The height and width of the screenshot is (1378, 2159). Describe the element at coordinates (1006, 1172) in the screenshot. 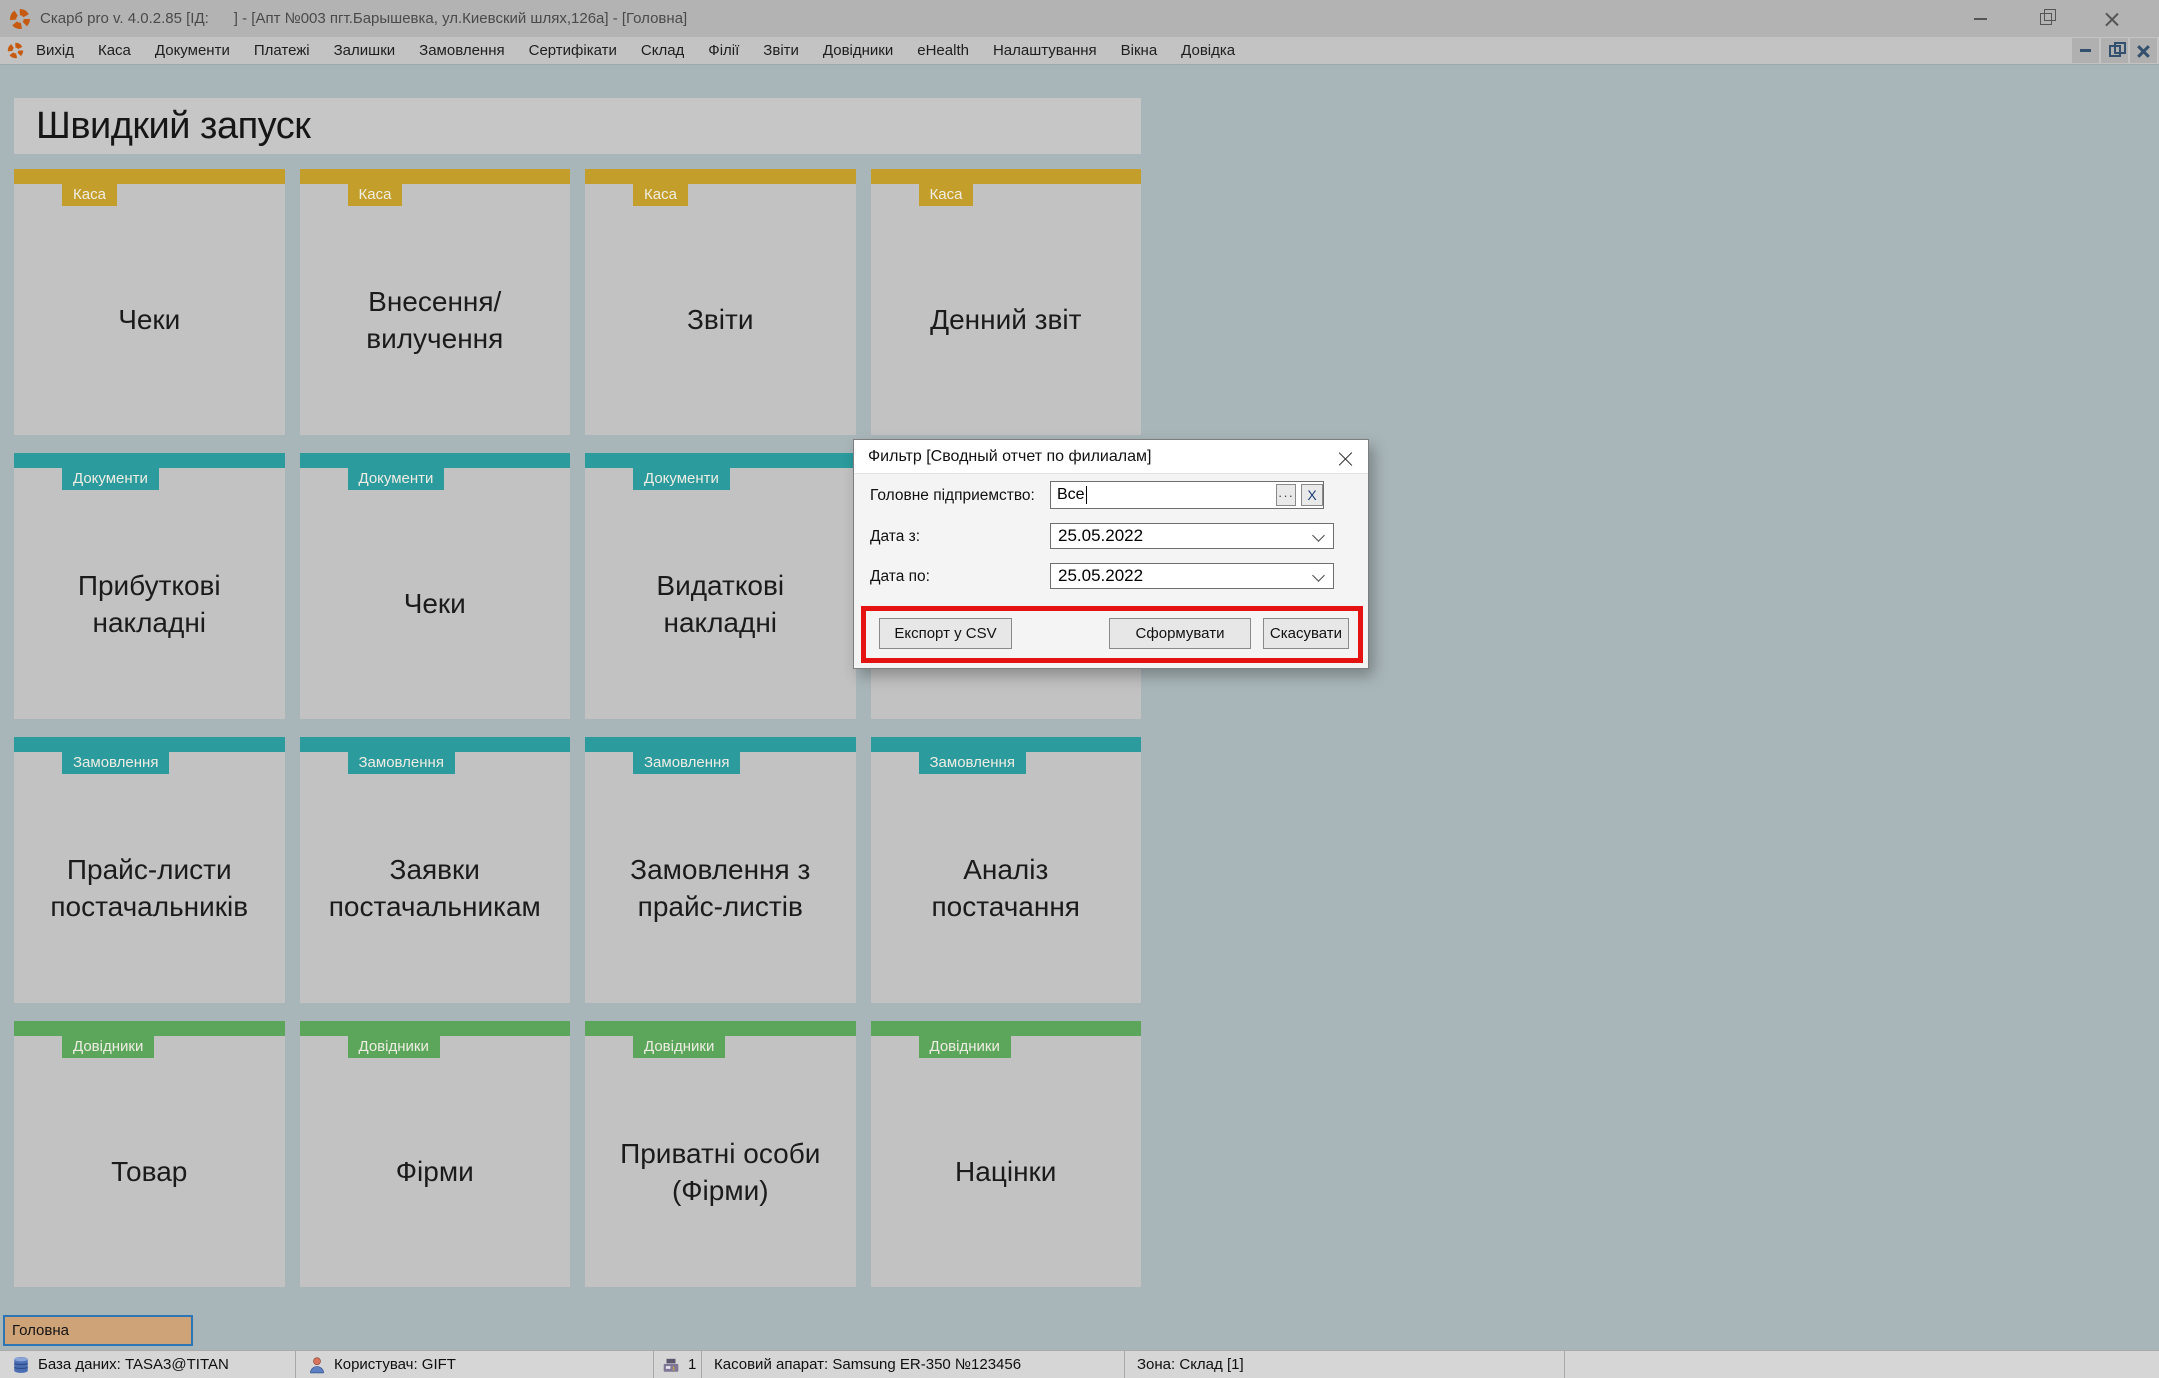

I see `tile-label: Націнки` at that location.